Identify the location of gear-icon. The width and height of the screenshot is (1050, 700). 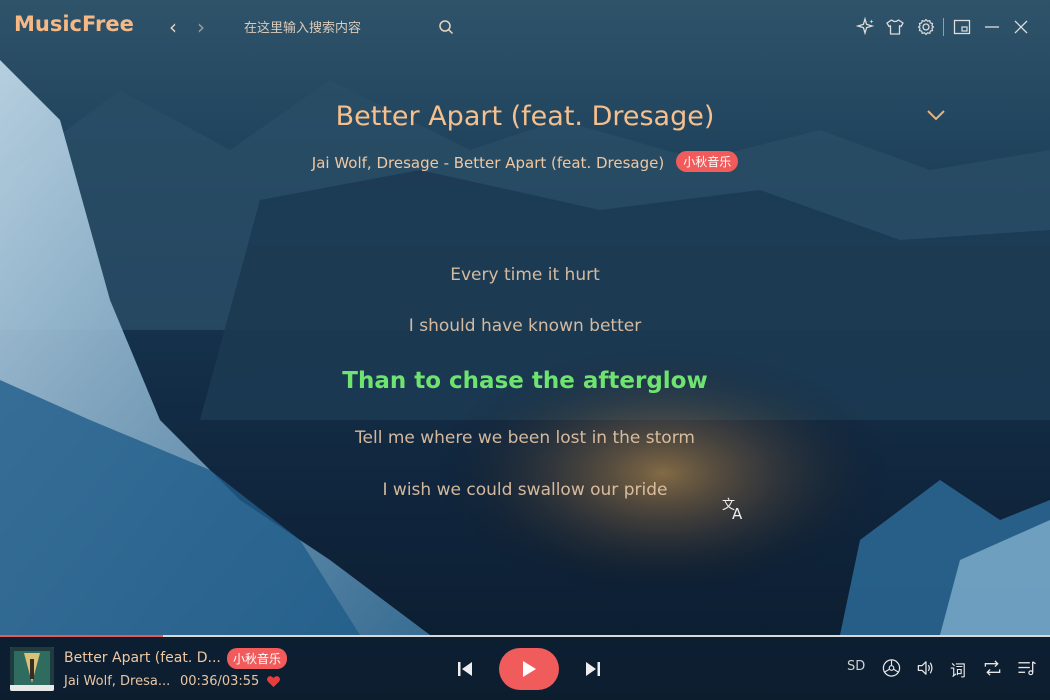
(926, 27).